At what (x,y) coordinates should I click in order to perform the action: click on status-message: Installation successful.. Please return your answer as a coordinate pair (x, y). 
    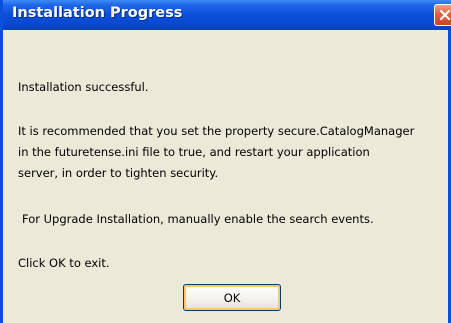
    Looking at the image, I should click on (83, 87).